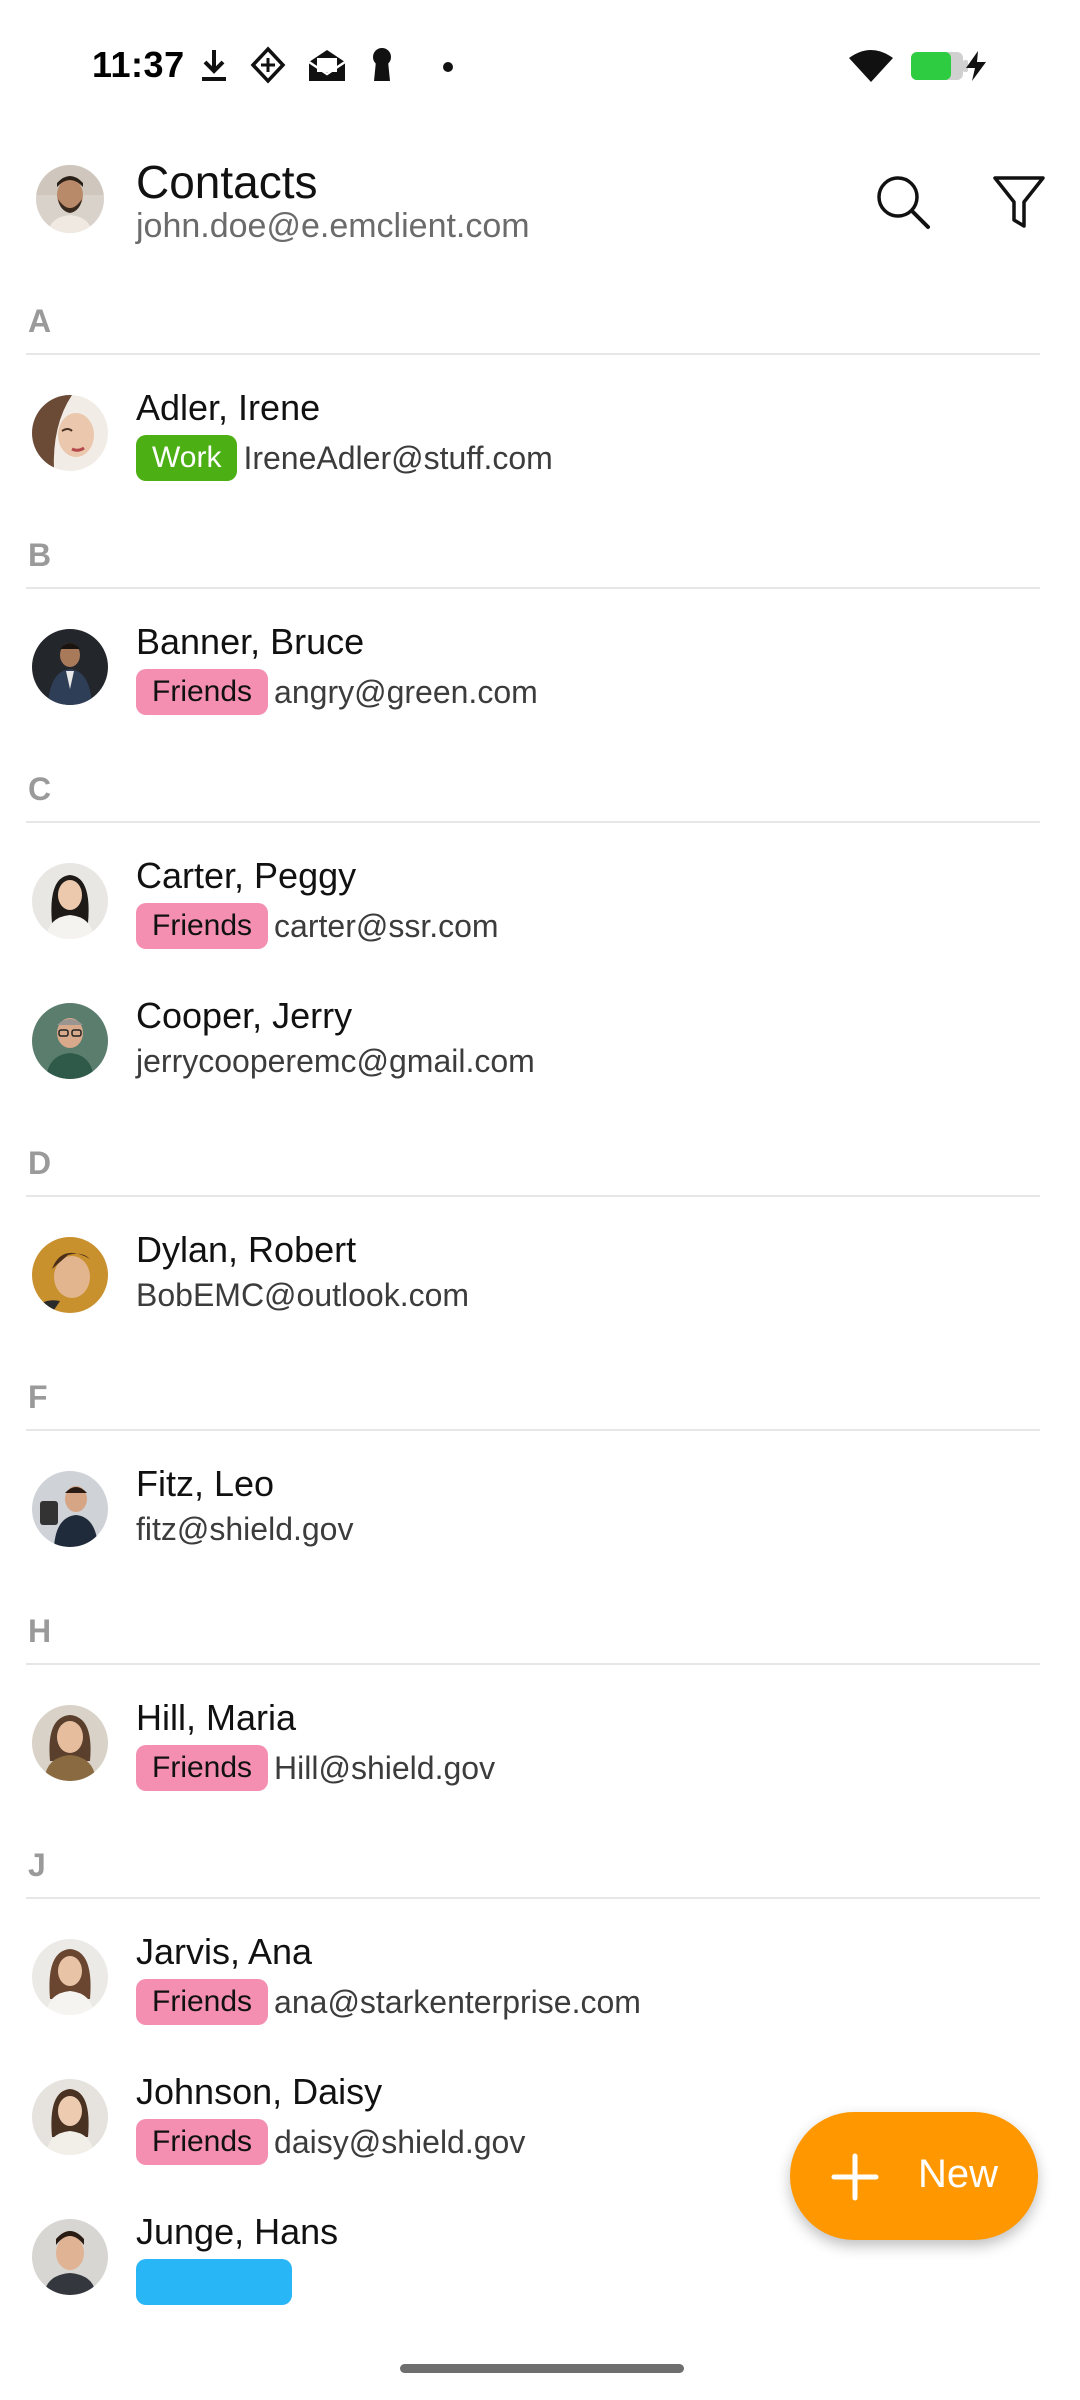 The width and height of the screenshot is (1080, 2400). What do you see at coordinates (398, 457) in the screenshot?
I see `contact-email: IreneAdler@stuff.com` at bounding box center [398, 457].